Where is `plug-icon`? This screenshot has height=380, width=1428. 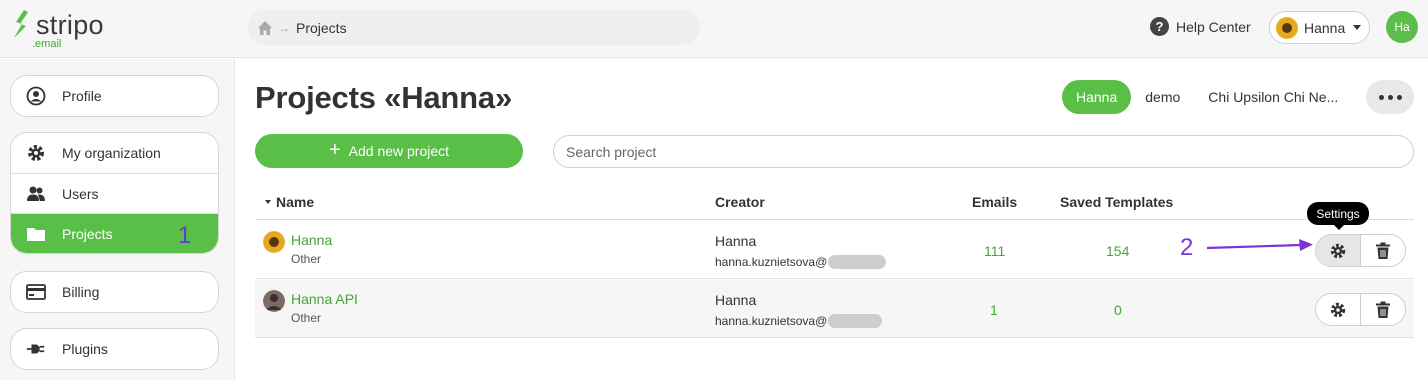
plug-icon is located at coordinates (36, 349).